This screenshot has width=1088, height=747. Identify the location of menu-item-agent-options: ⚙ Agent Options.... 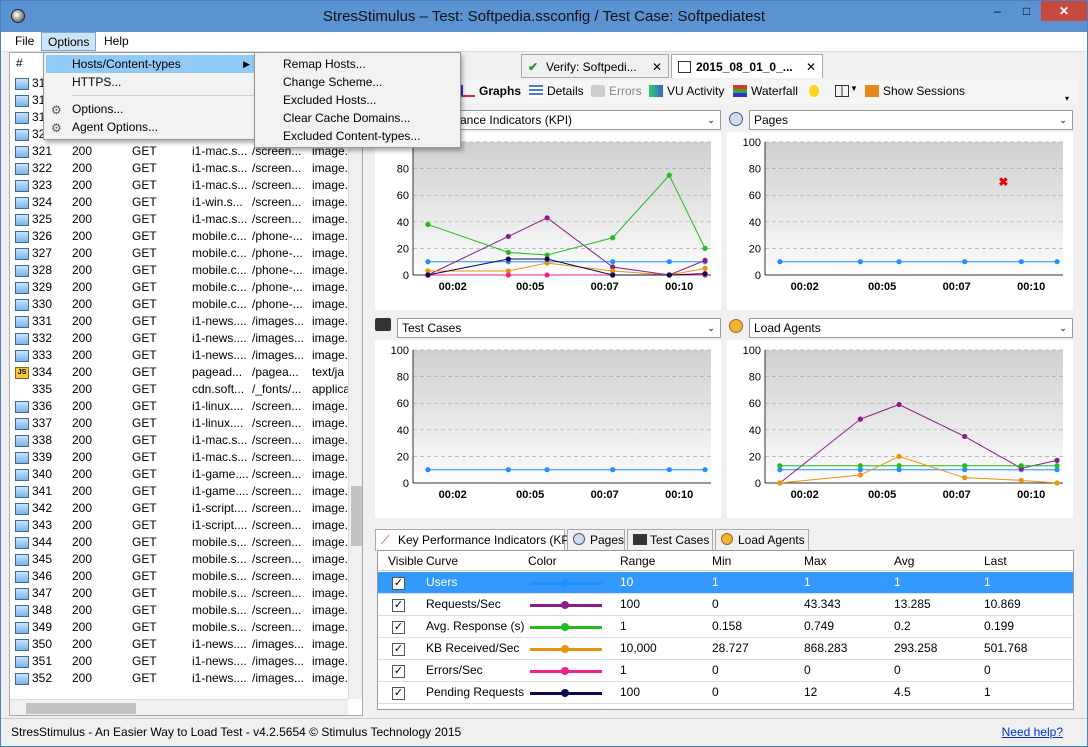
(151, 127).